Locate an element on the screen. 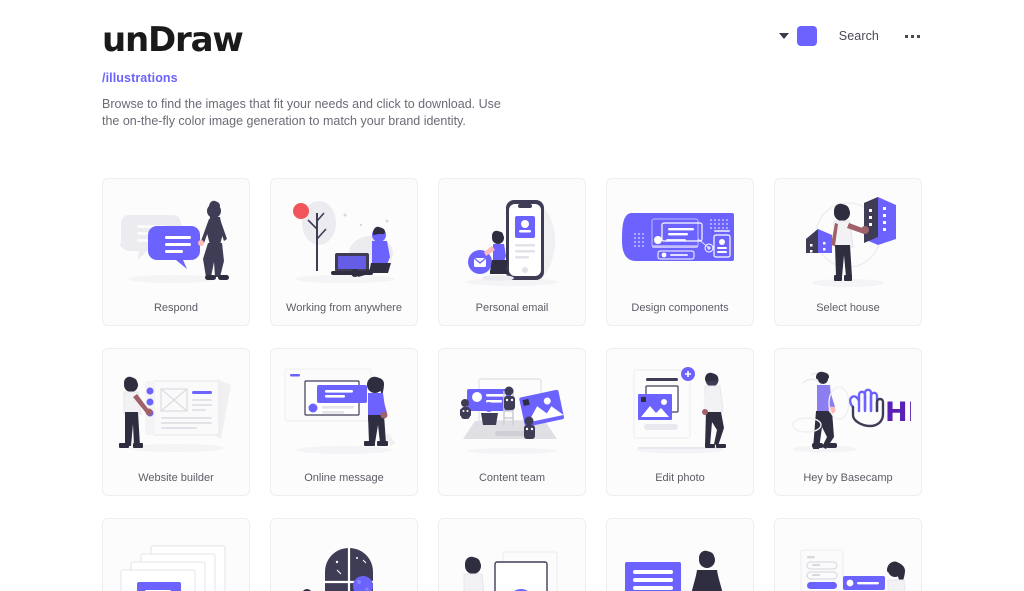 Image resolution: width=1024 pixels, height=591 pixels. illustration-card: Select house is located at coordinates (848, 252).